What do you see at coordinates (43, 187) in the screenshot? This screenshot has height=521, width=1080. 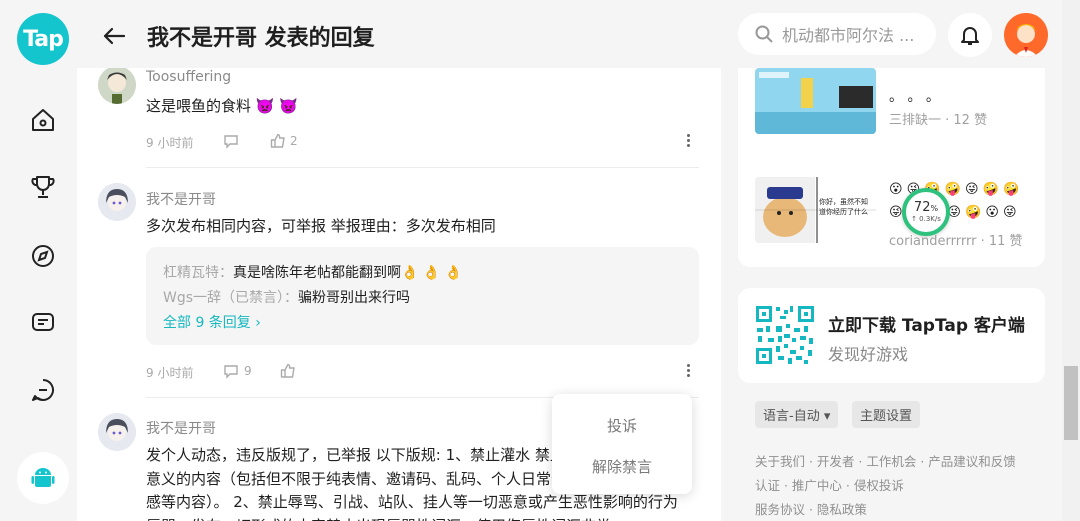 I see `trophy-icon` at bounding box center [43, 187].